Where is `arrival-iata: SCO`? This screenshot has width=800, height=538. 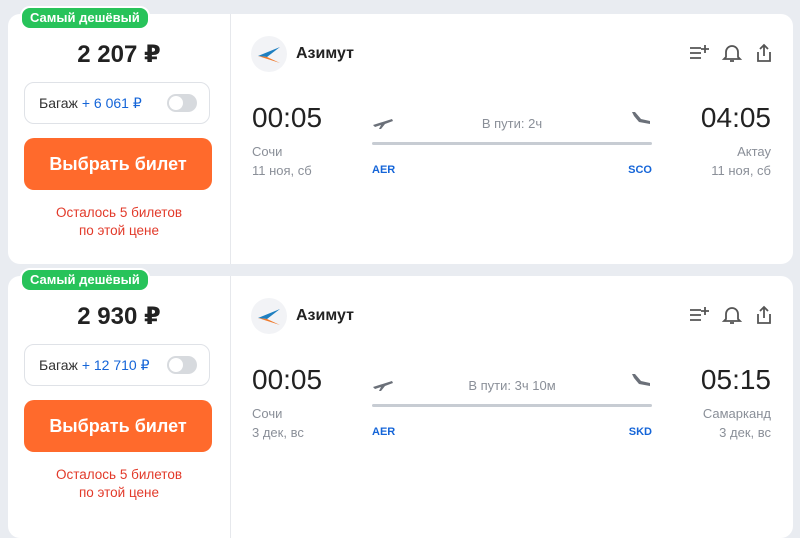 arrival-iata: SCO is located at coordinates (640, 170).